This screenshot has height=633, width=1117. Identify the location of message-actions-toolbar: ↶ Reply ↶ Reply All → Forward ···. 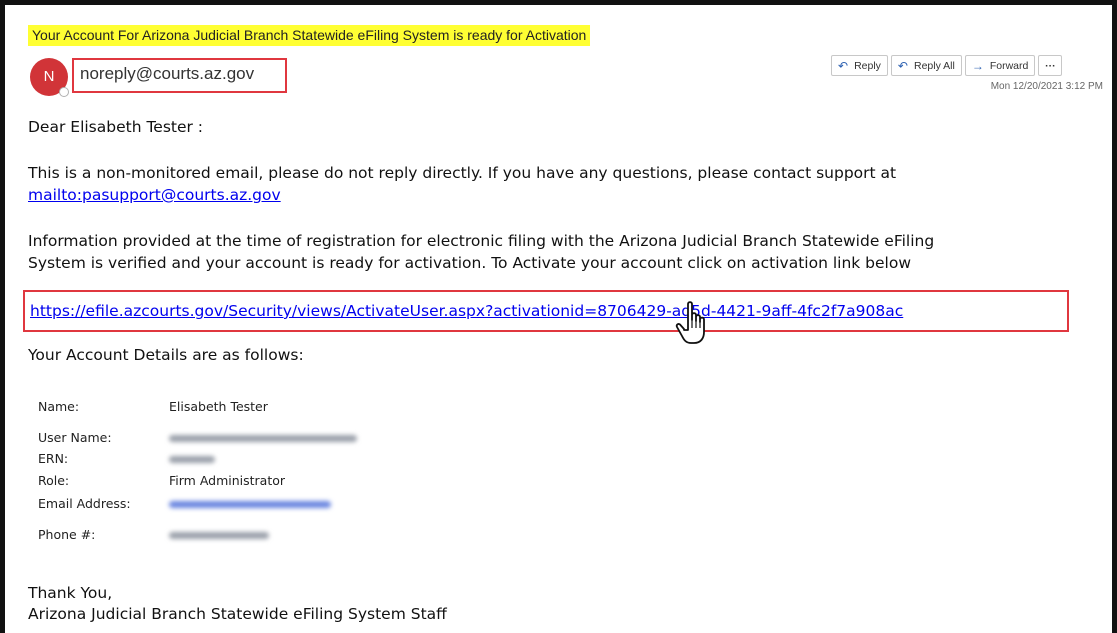
(947, 65).